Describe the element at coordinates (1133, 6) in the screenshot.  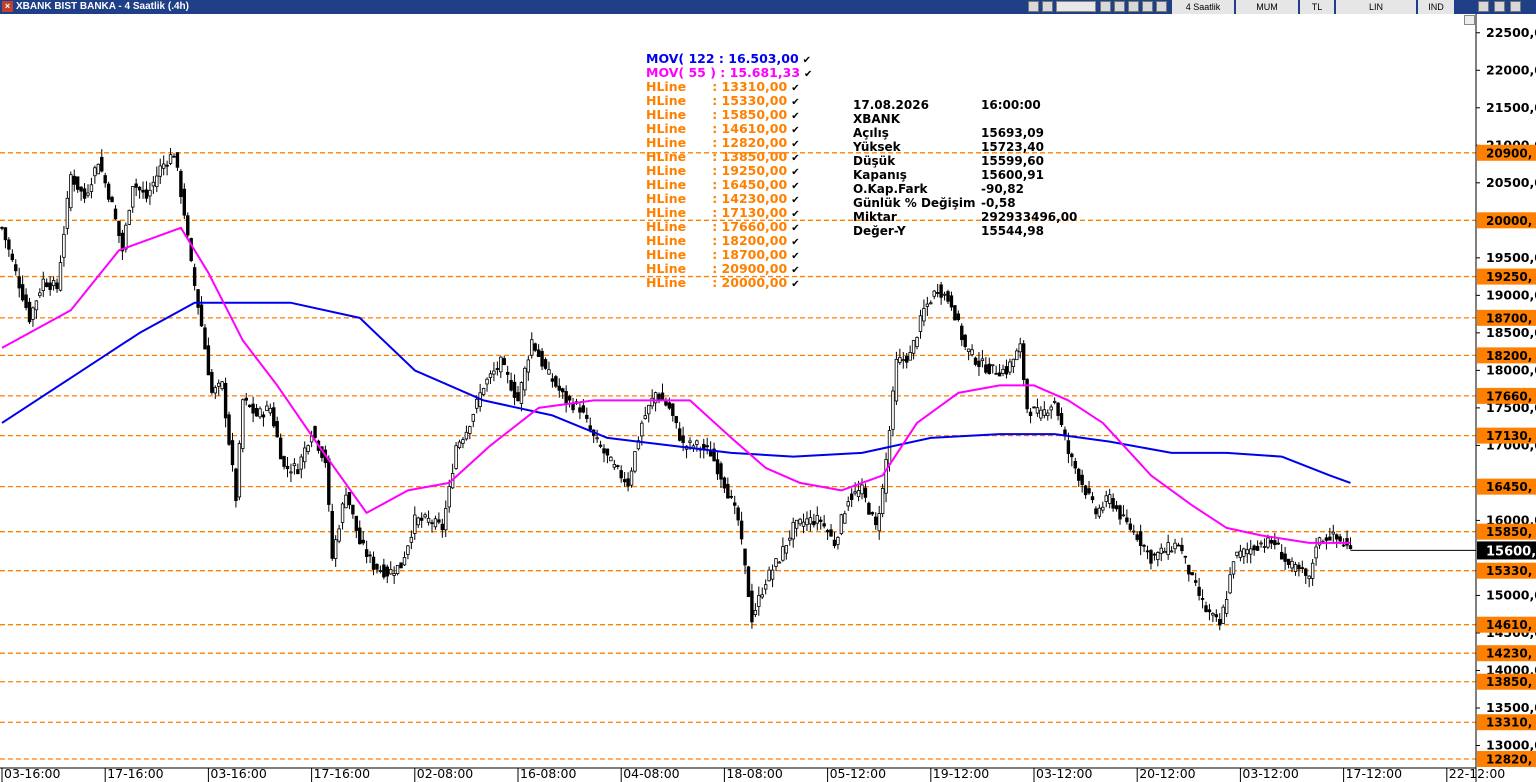
I see `pencil-icon` at that location.